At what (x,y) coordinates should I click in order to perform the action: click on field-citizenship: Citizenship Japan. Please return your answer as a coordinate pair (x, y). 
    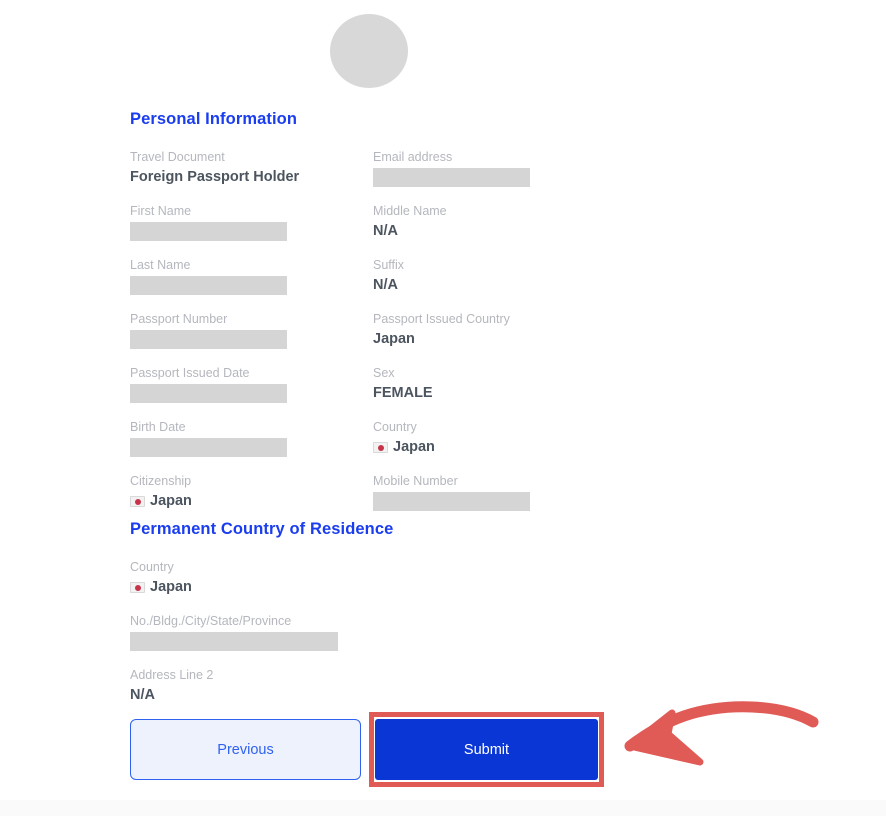
    Looking at the image, I should click on (161, 492).